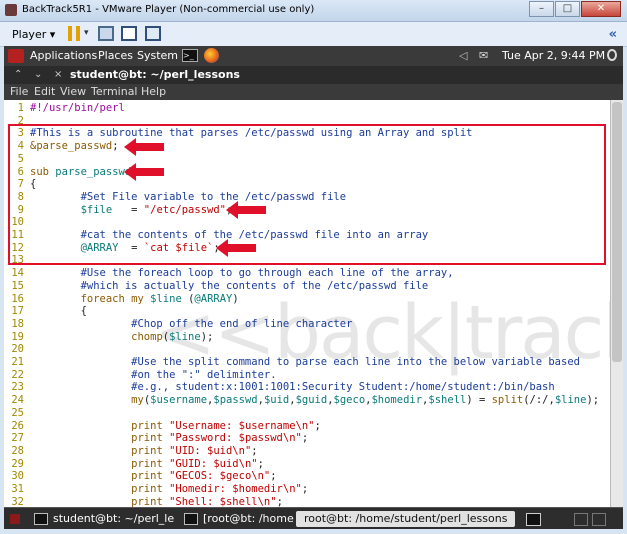  I want to click on code-line: 25, so click(304, 413).